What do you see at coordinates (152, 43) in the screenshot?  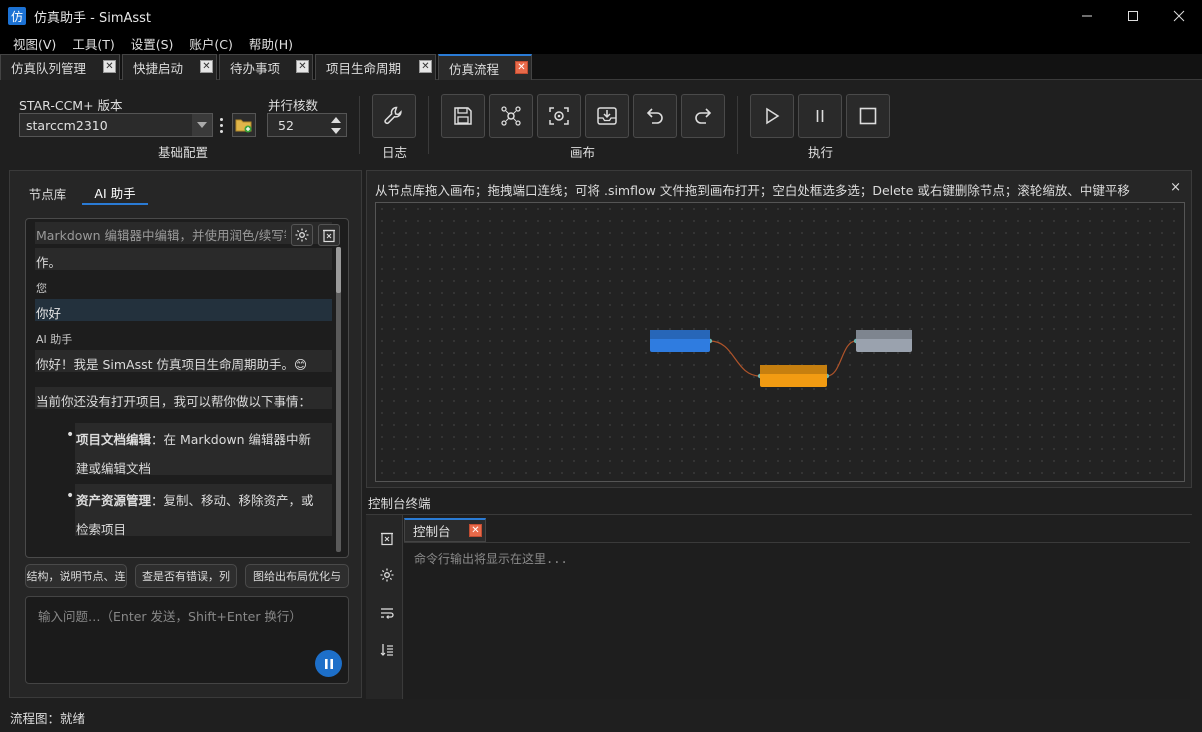 I see `menu-settings: 设置(S)` at bounding box center [152, 43].